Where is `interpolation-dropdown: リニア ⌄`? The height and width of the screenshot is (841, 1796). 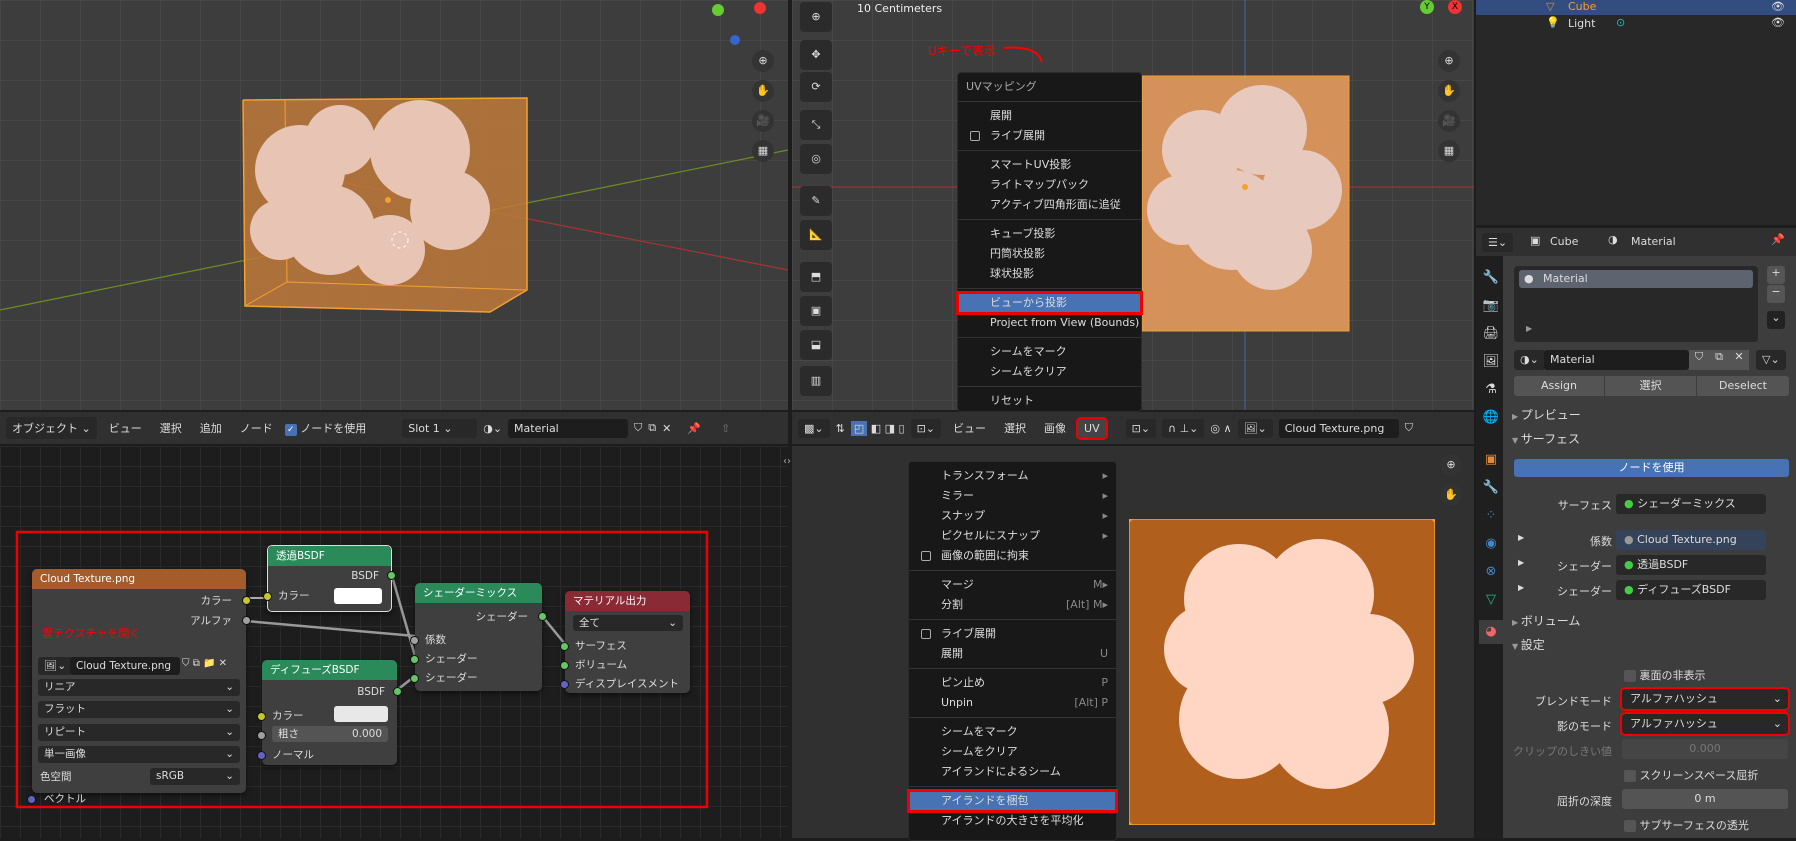
interpolation-dropdown: リニア ⌄ is located at coordinates (139, 687).